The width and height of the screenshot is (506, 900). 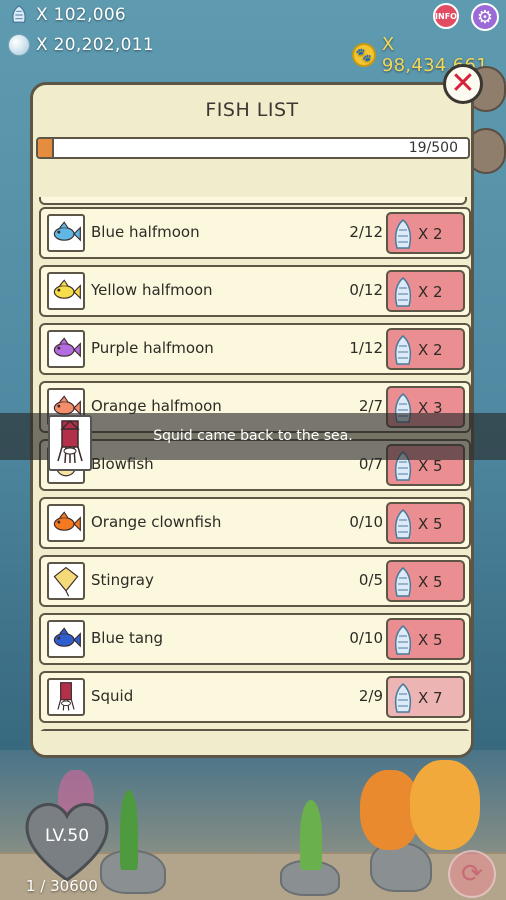 I want to click on multiplier-label: X 7, so click(x=430, y=698).